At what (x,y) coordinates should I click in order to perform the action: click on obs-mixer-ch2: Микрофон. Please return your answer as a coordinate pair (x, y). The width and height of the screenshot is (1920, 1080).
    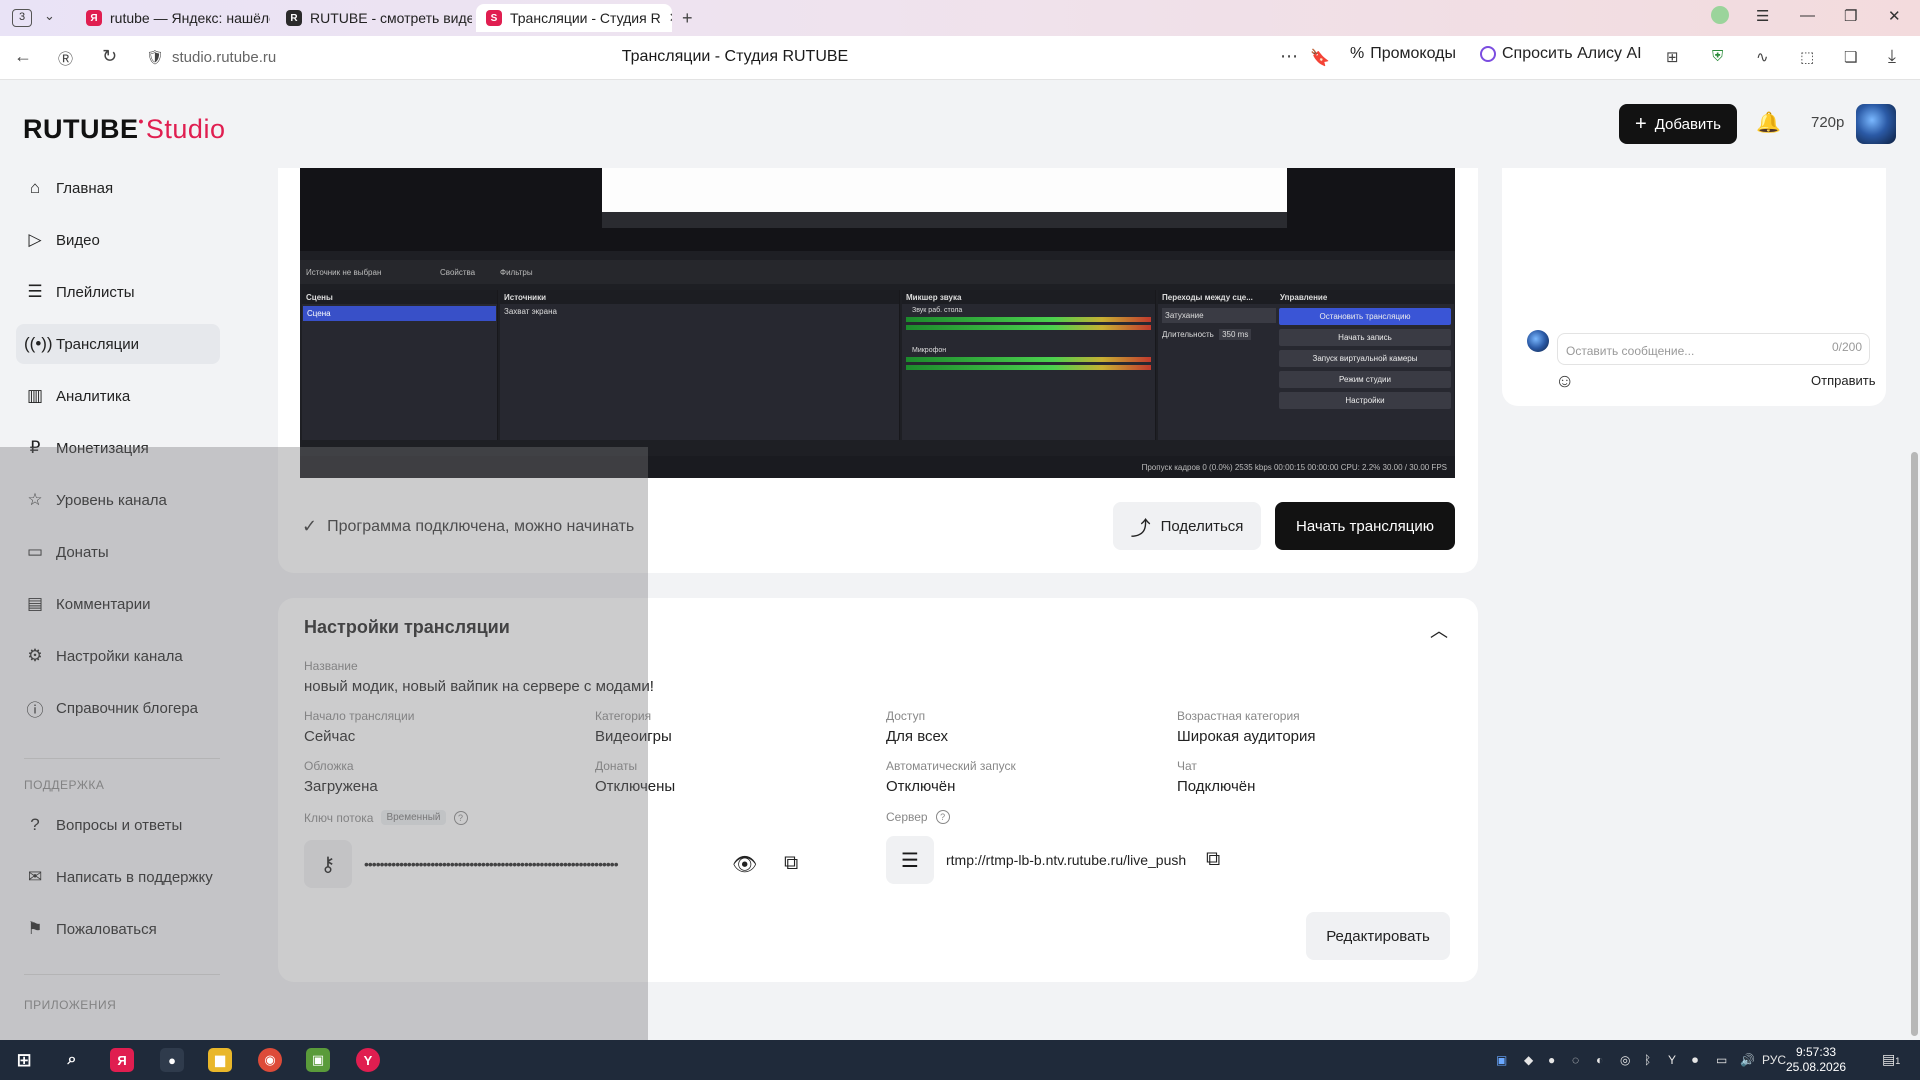
    Looking at the image, I should click on (929, 350).